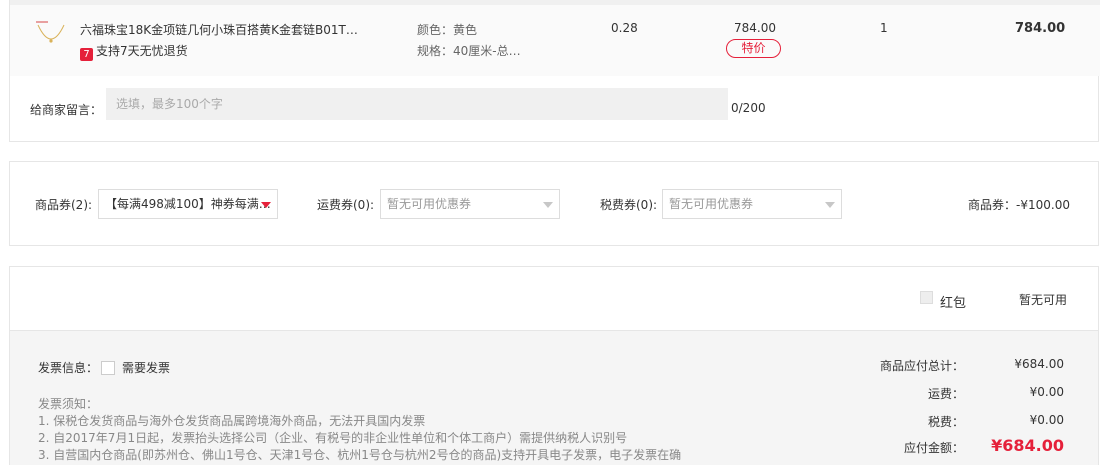 This screenshot has height=465, width=1101. I want to click on shipping-coupon-select: 暂无可用优惠券, so click(470, 204).